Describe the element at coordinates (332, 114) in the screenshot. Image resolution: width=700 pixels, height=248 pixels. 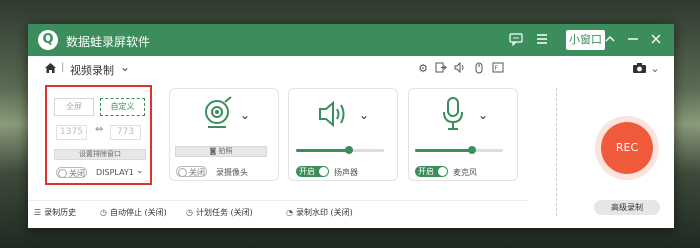
I see `speaker-volume-icon` at that location.